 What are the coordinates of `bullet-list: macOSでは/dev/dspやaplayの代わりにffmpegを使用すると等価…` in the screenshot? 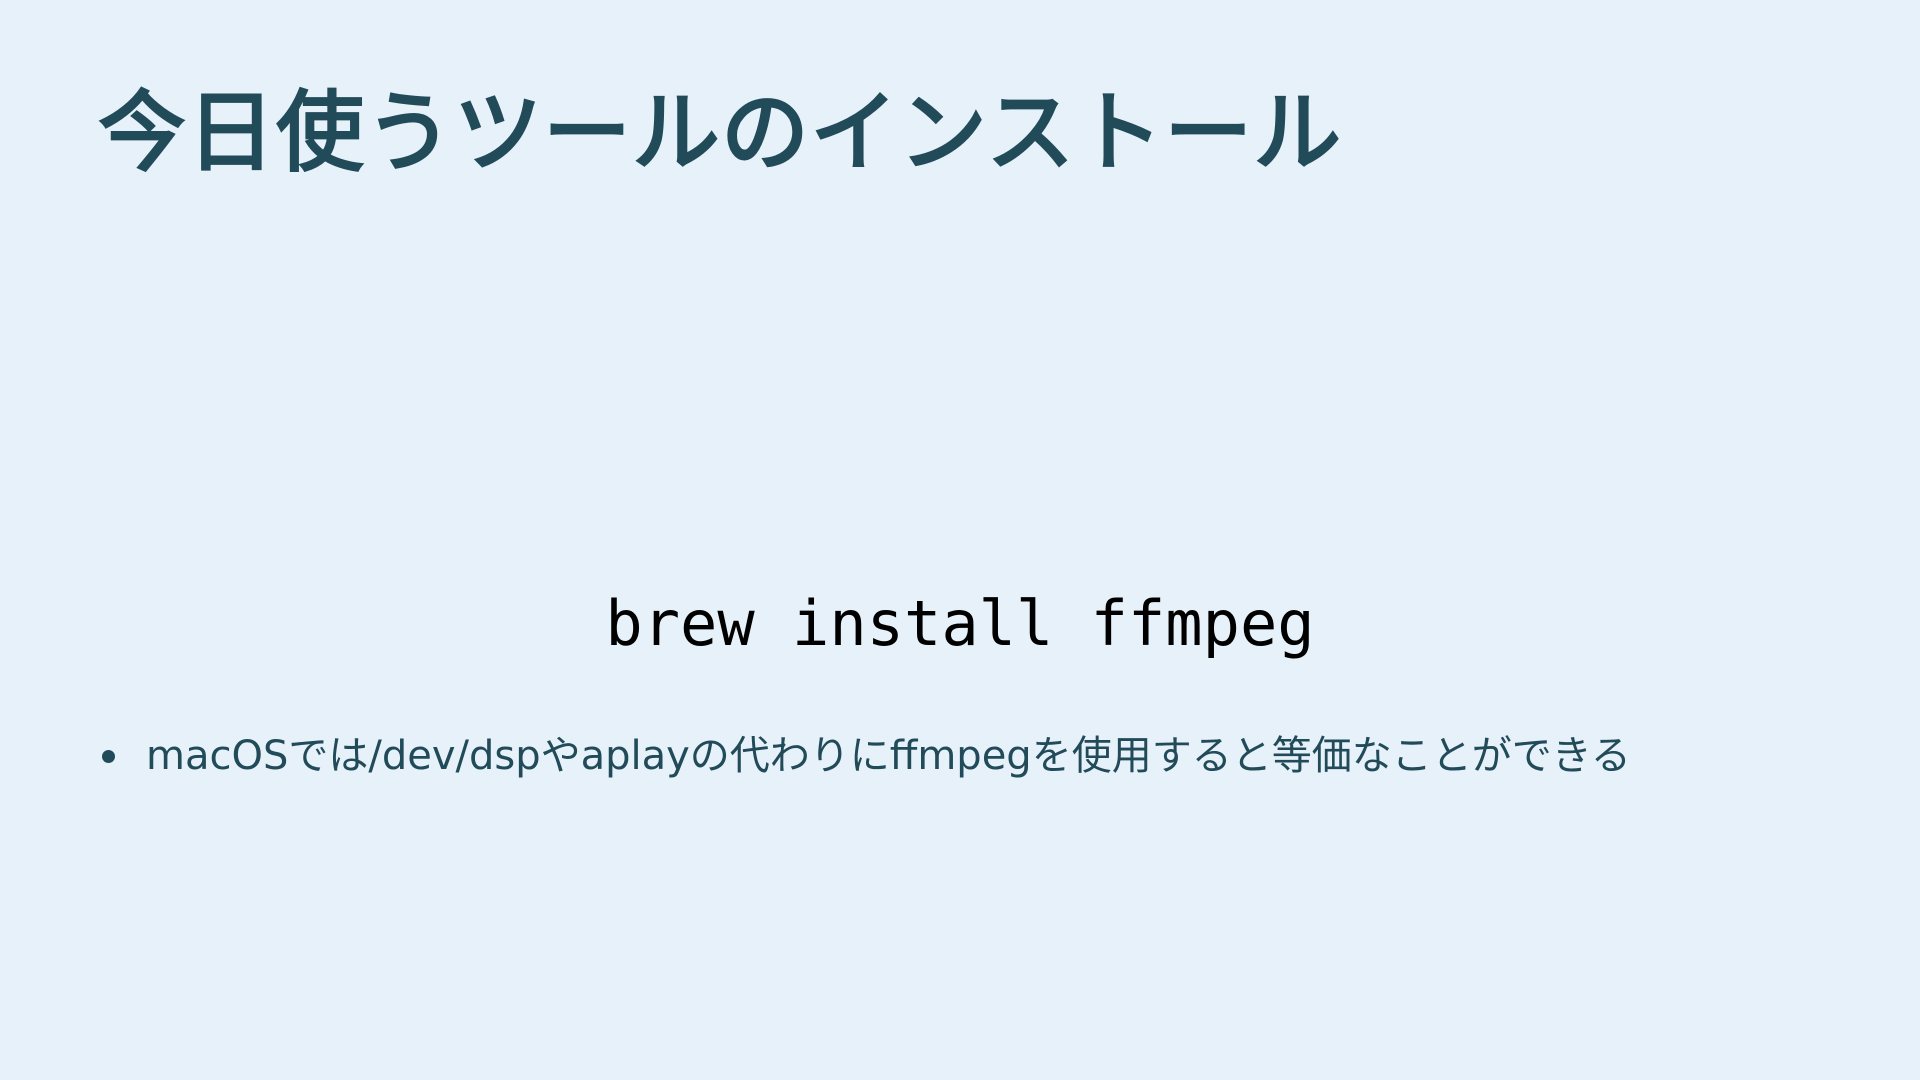 It's located at (864, 756).